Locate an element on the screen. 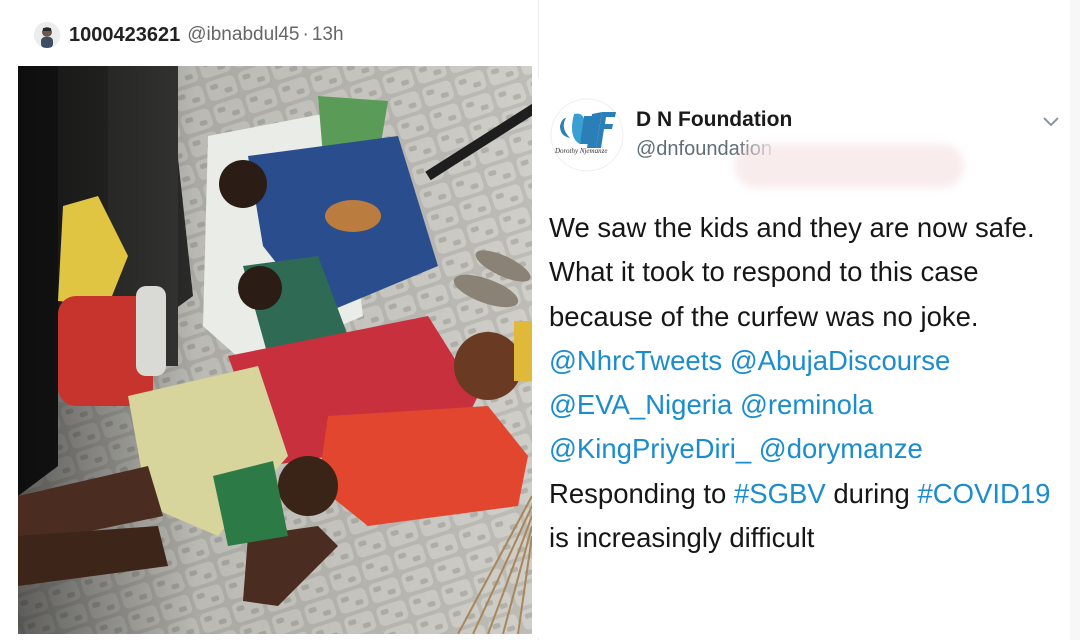 The height and width of the screenshot is (640, 1080). display-name: 1000423621 is located at coordinates (124, 35).